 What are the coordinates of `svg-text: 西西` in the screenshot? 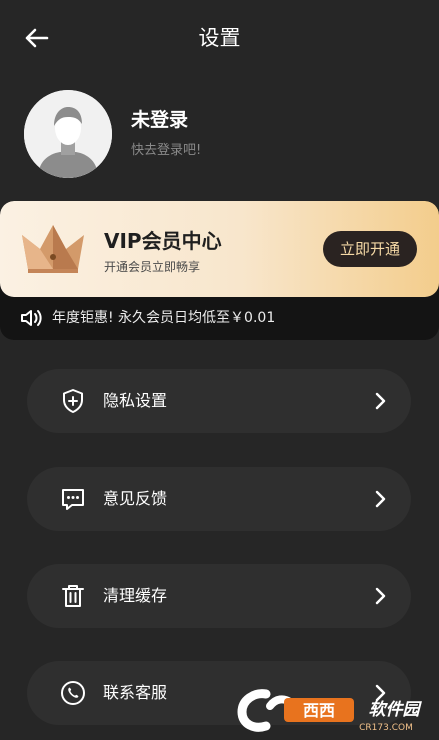 It's located at (319, 710).